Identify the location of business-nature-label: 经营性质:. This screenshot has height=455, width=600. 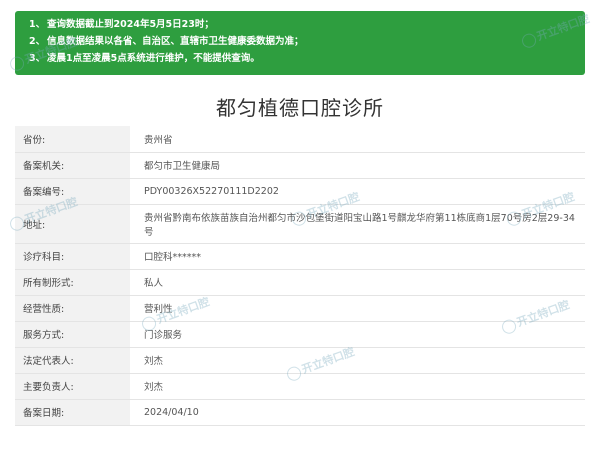
(72, 308).